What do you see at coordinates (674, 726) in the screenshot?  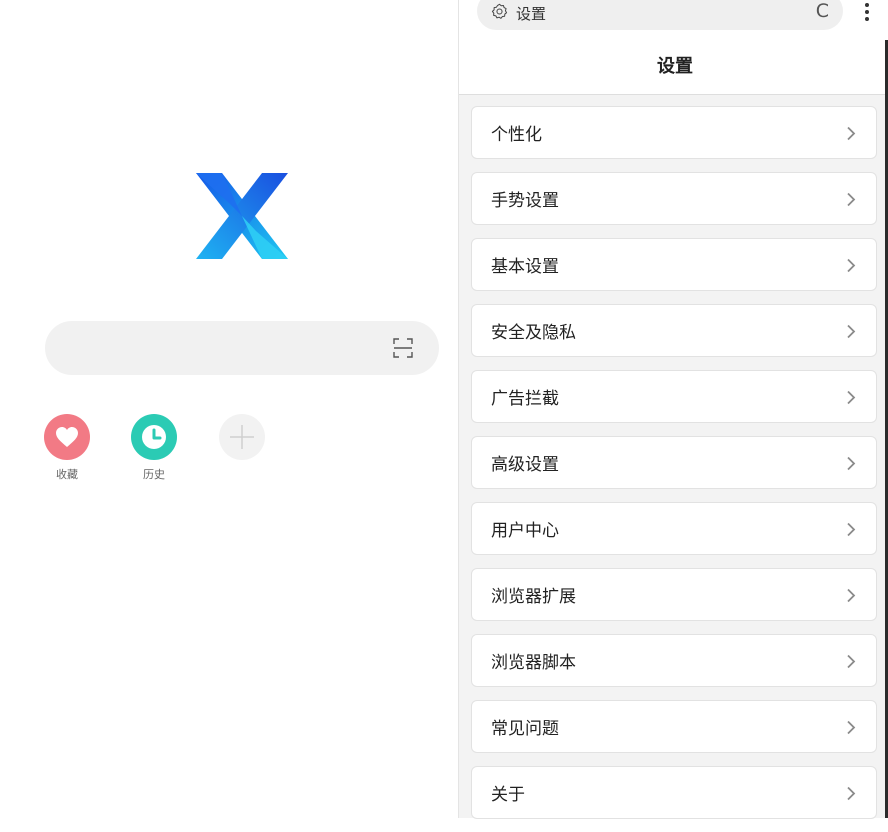 I see `settings-item-faq: 常见问题` at bounding box center [674, 726].